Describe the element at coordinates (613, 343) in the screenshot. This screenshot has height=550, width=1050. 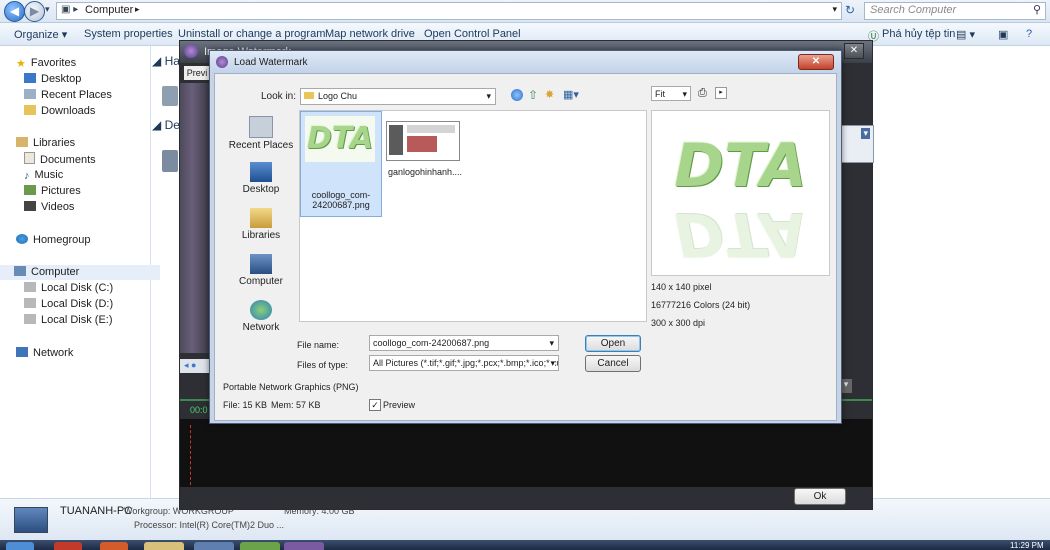
I see `open-button: Open` at that location.